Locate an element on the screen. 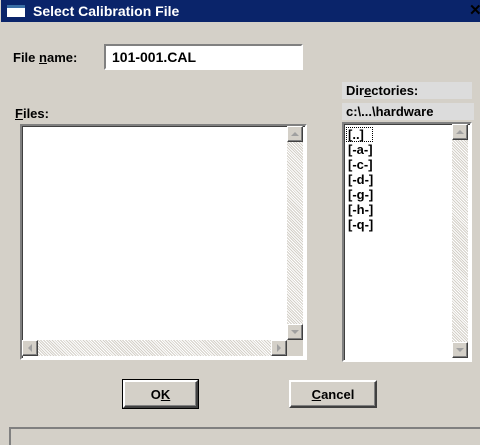  directories-listbox: [..] [-a-] [-c-] [-d-] [-g-] [-h-] [-q-] is located at coordinates (407, 242).